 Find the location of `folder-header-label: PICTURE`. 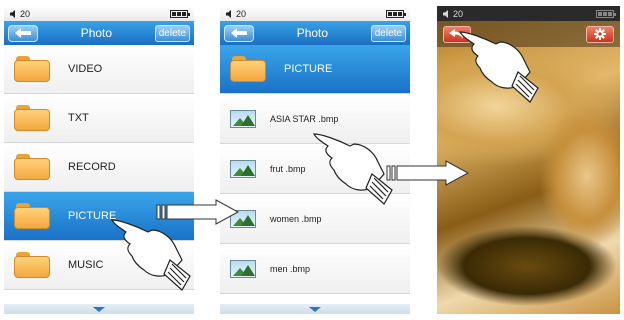

folder-header-label: PICTURE is located at coordinates (308, 69).